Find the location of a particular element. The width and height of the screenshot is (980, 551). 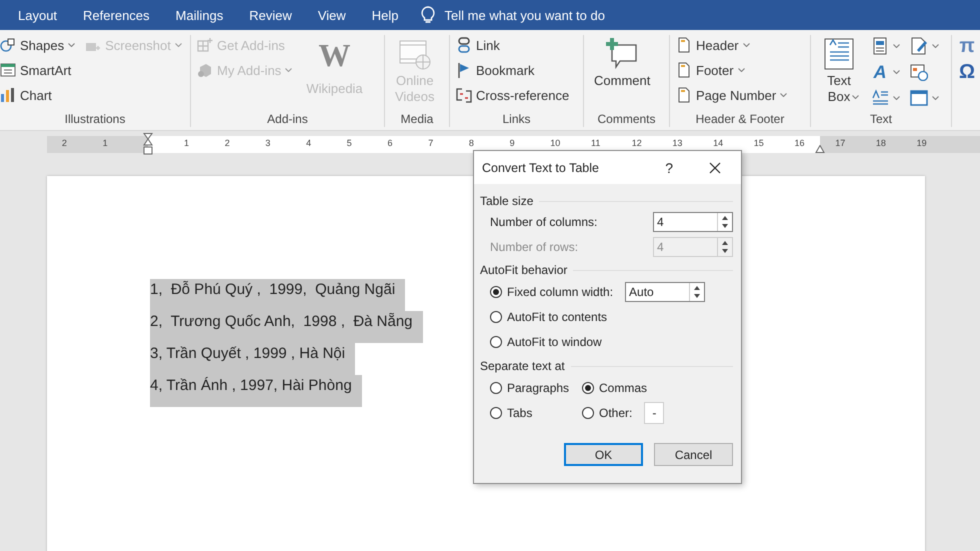

add-in-grid-icon is located at coordinates (205, 45).